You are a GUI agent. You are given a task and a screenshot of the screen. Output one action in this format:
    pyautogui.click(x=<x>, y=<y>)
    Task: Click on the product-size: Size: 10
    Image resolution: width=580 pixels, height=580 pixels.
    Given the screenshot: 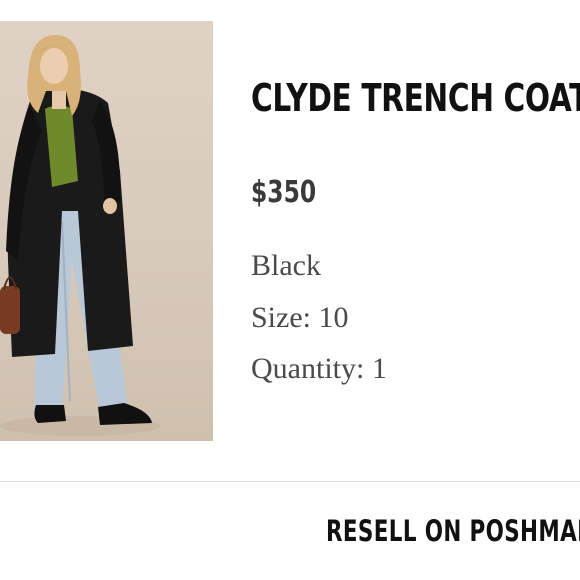 What is the action you would take?
    pyautogui.click(x=300, y=317)
    